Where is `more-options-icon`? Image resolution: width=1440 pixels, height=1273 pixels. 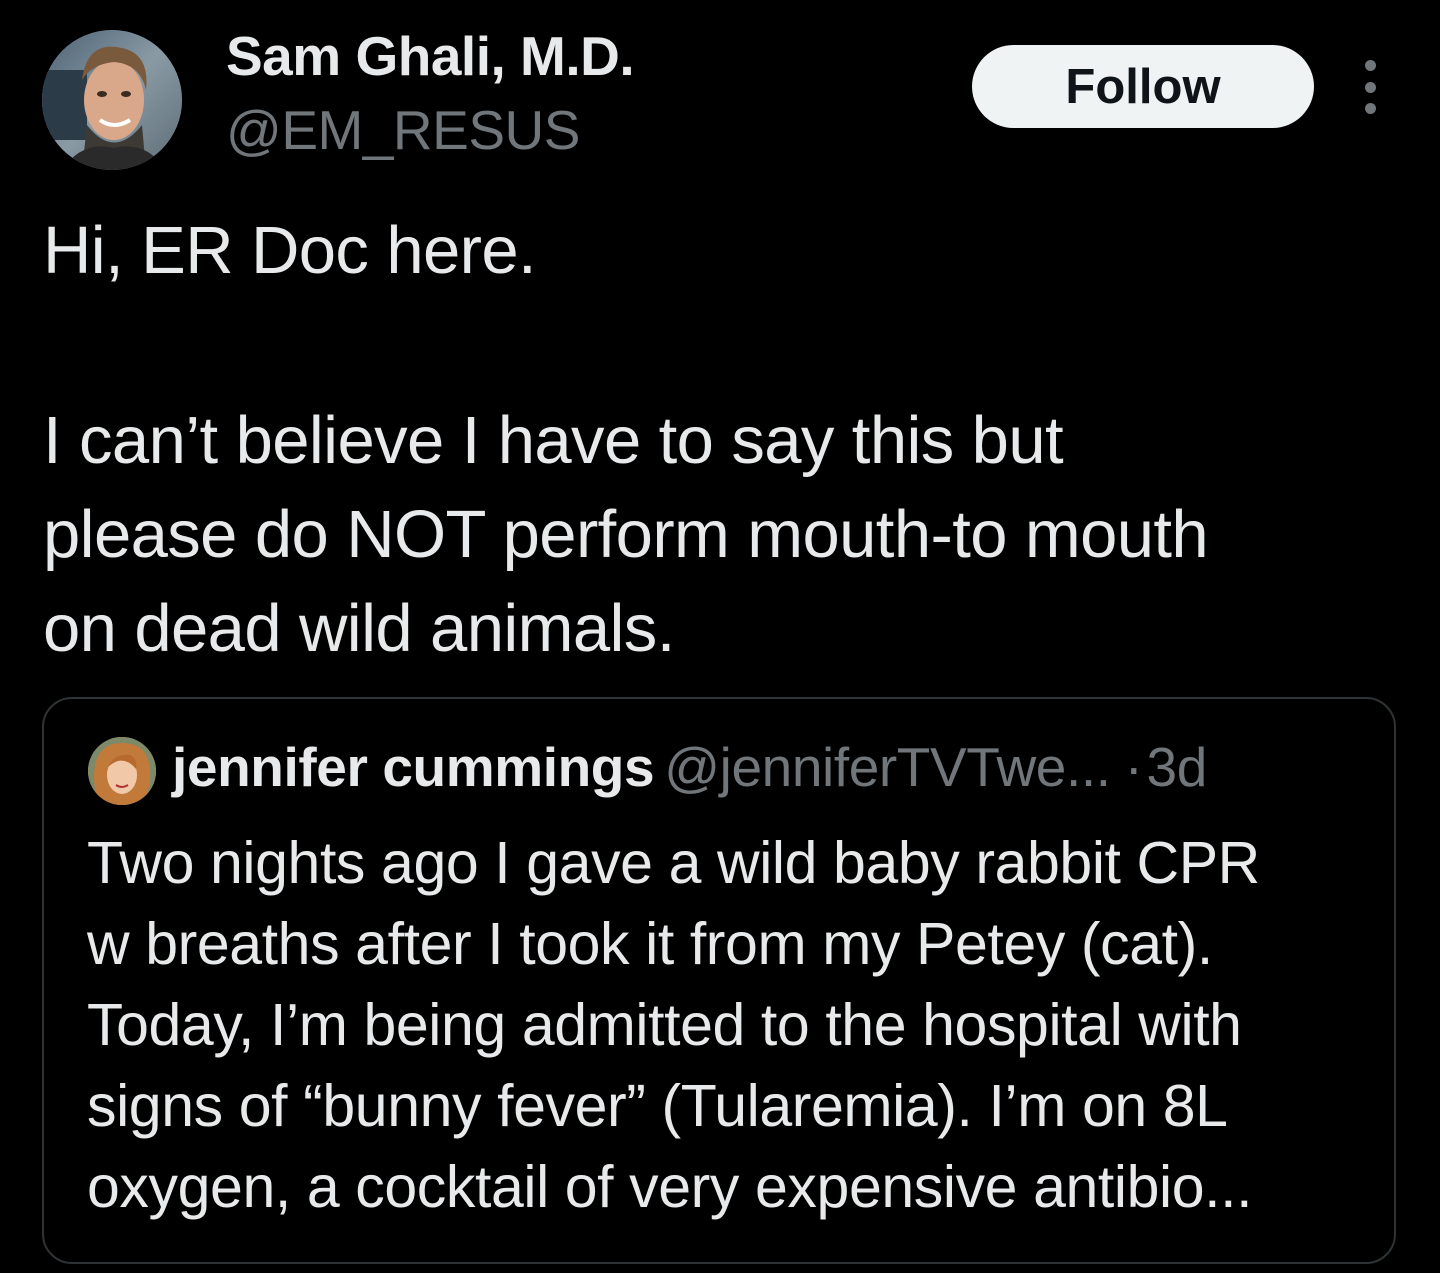 more-options-icon is located at coordinates (1370, 87).